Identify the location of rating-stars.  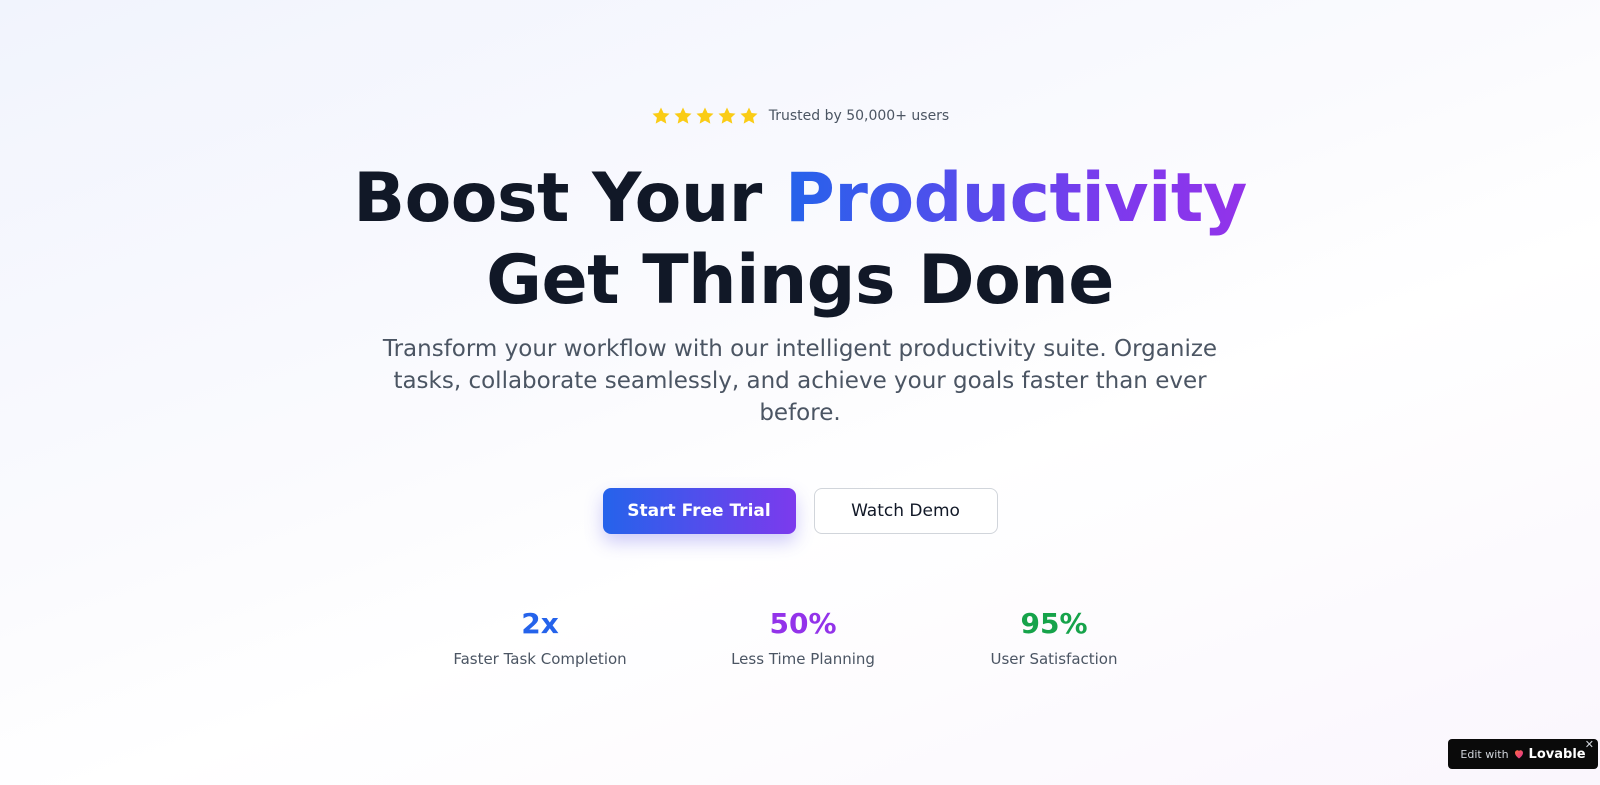
(705, 116).